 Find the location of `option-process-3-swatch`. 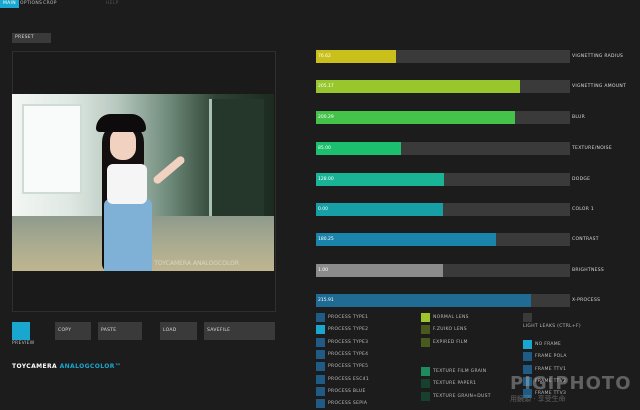

option-process-3-swatch is located at coordinates (320, 342).